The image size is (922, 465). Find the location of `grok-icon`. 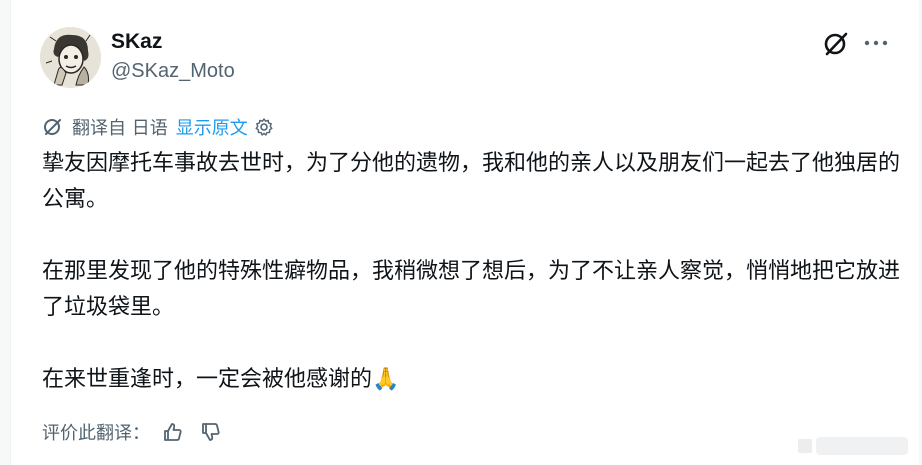

grok-icon is located at coordinates (836, 44).